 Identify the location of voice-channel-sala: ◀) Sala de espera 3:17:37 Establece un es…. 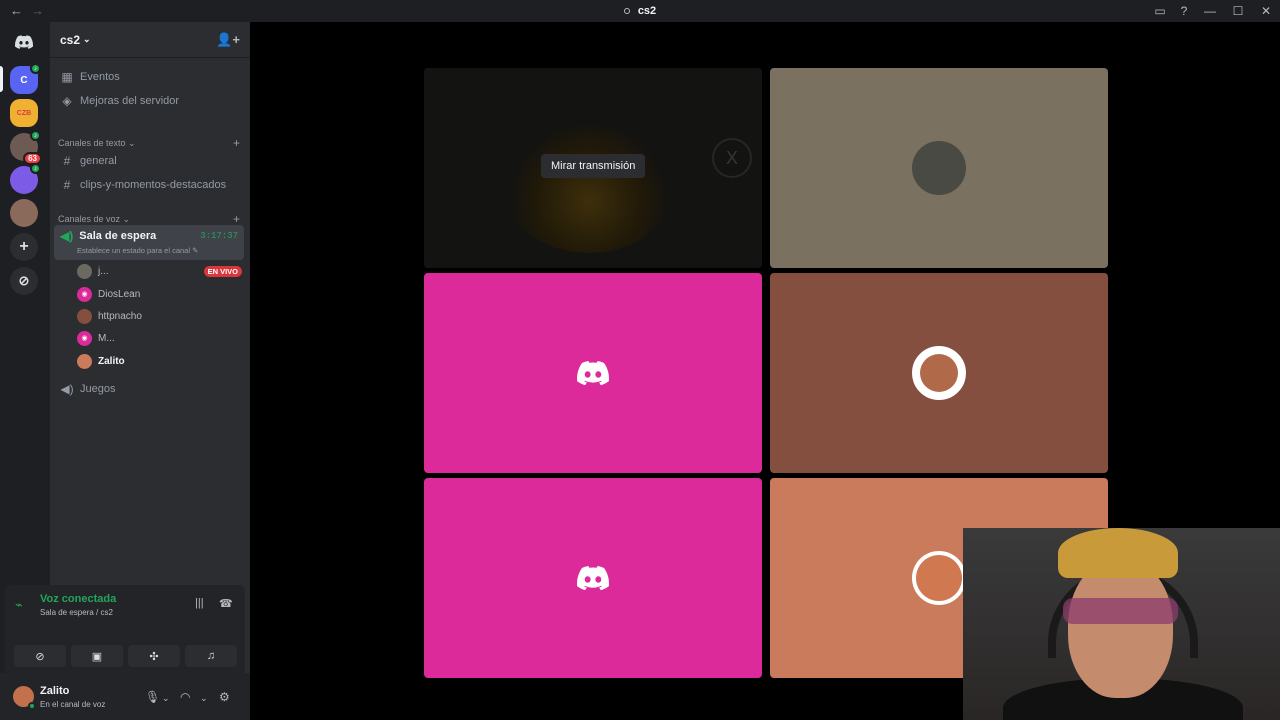
(149, 242).